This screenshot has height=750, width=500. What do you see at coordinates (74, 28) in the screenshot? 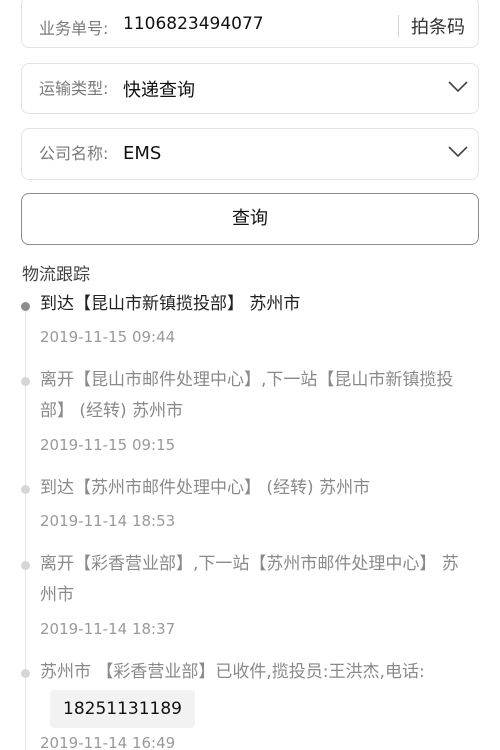
I see `order-number-label: 业务单号:` at bounding box center [74, 28].